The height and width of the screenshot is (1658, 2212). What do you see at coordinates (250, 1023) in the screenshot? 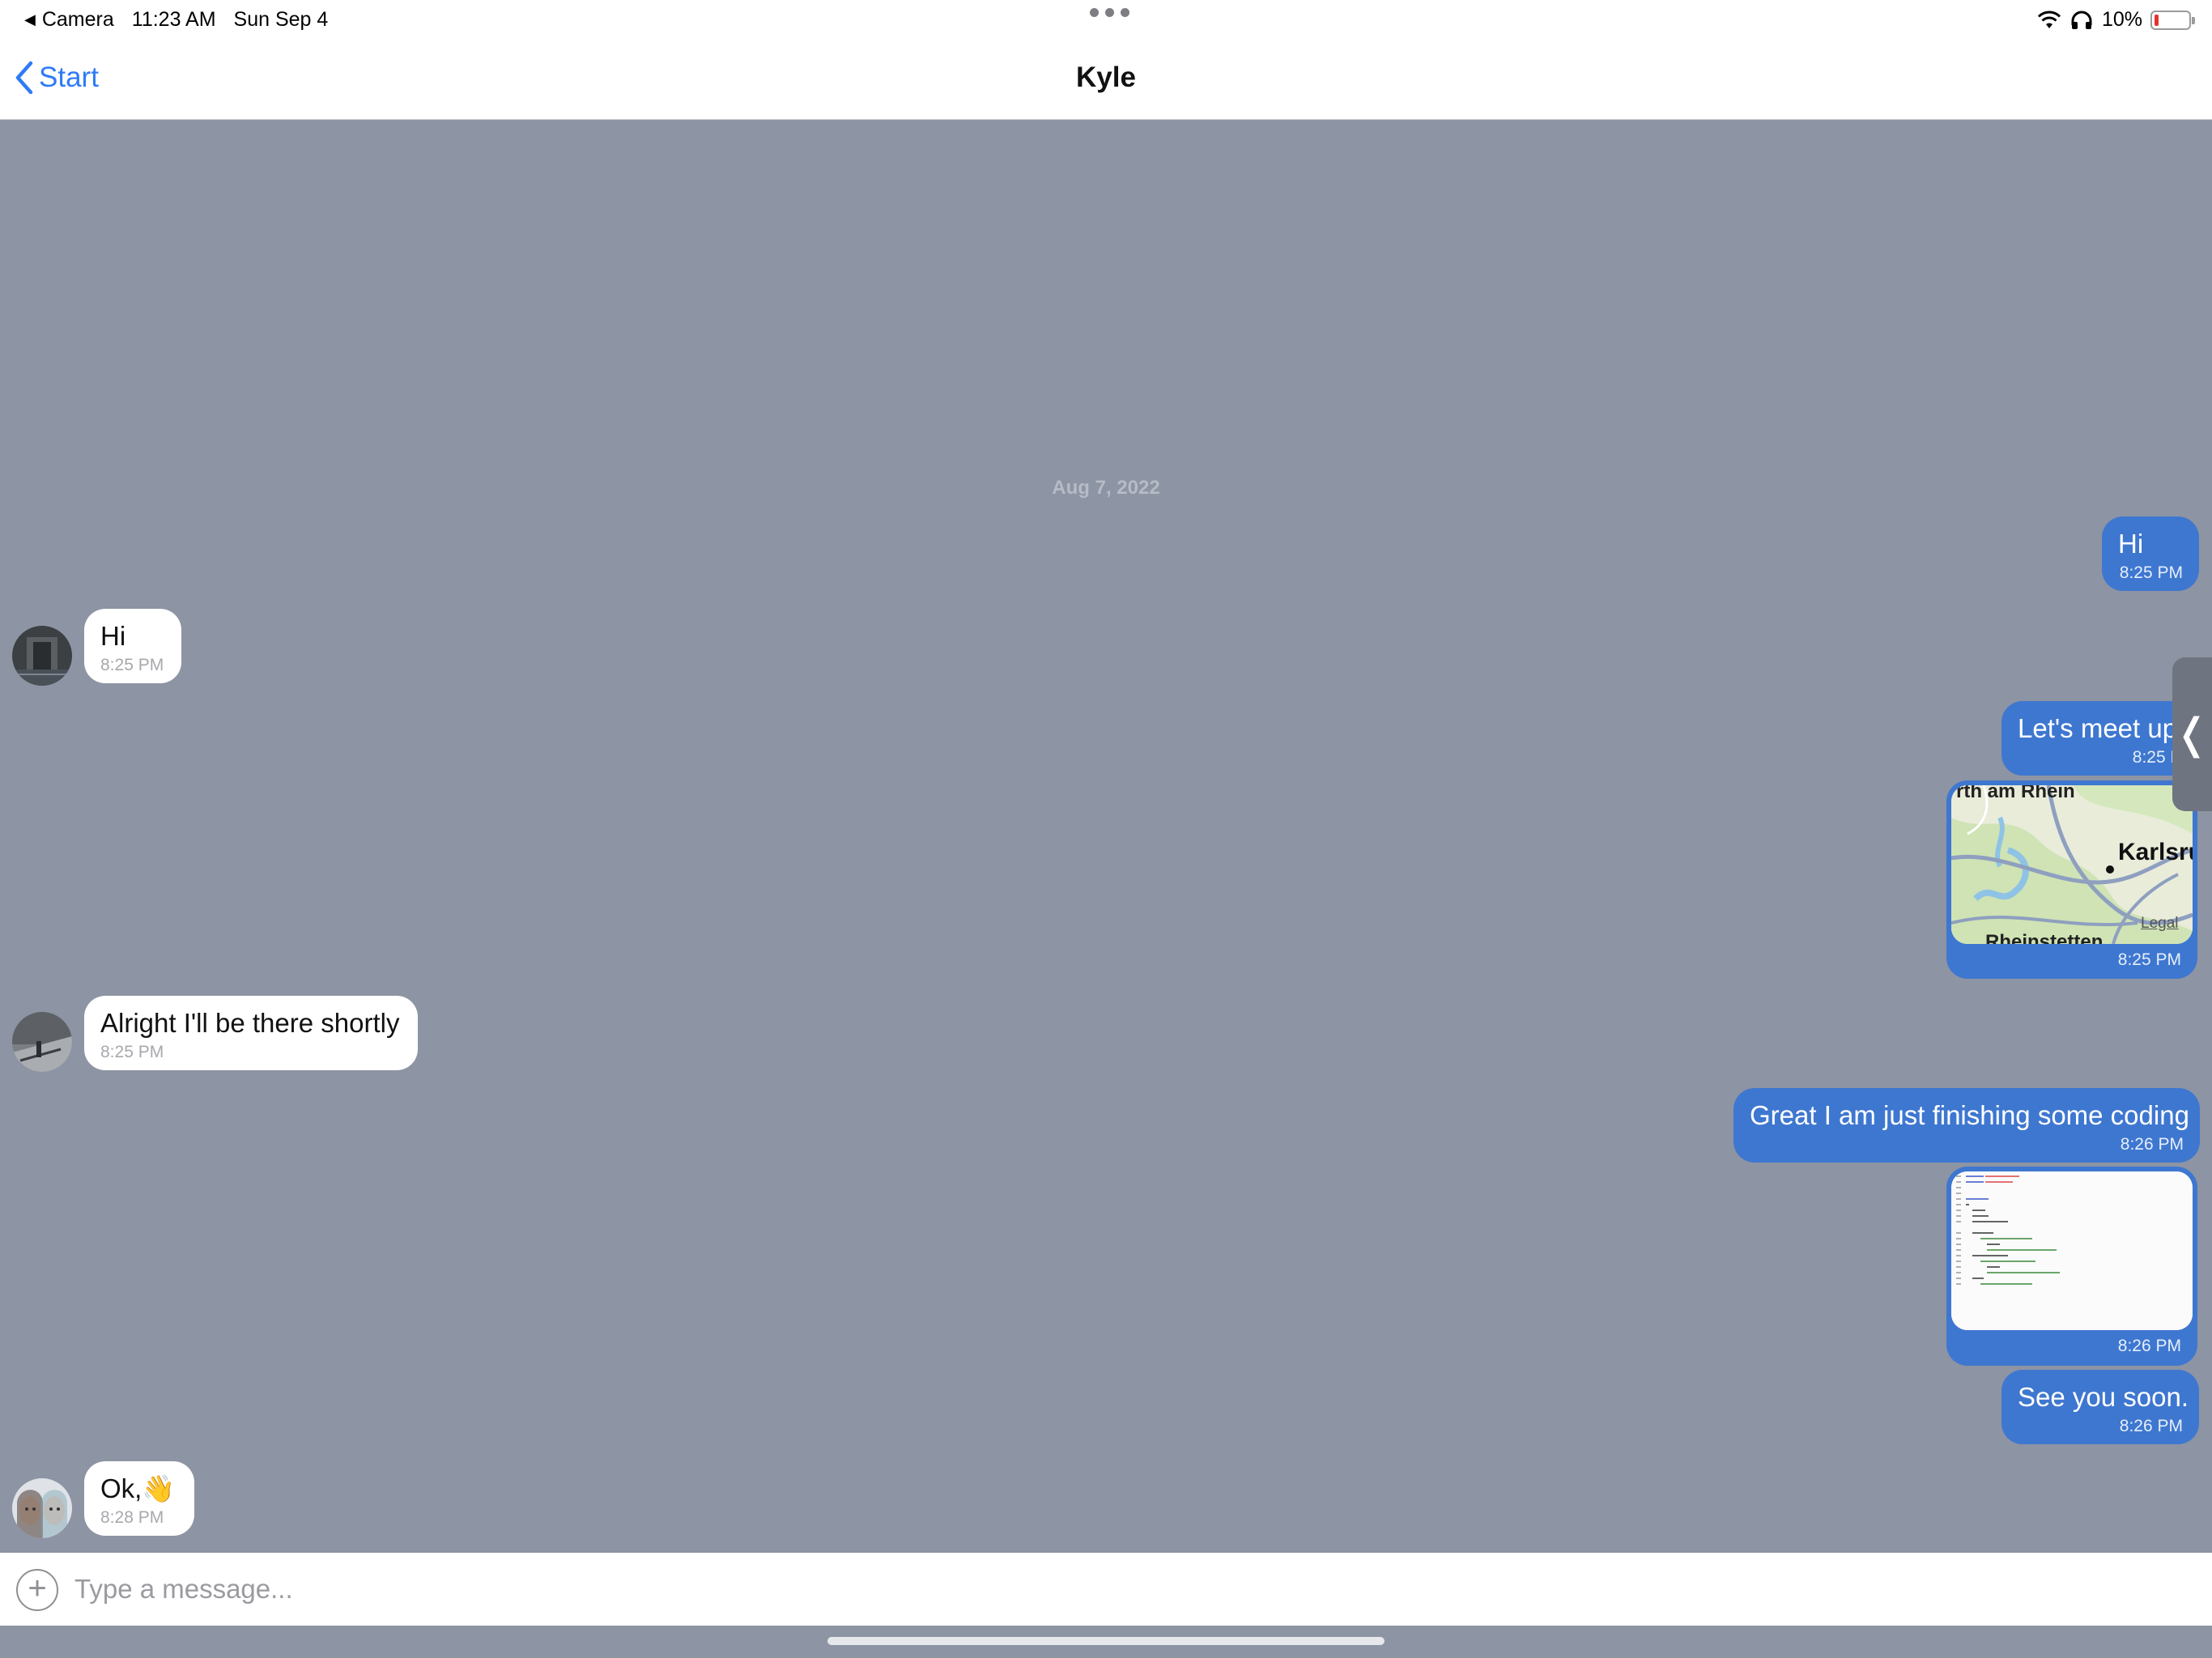
I see `message-text: Alright I'll be there shortly` at bounding box center [250, 1023].